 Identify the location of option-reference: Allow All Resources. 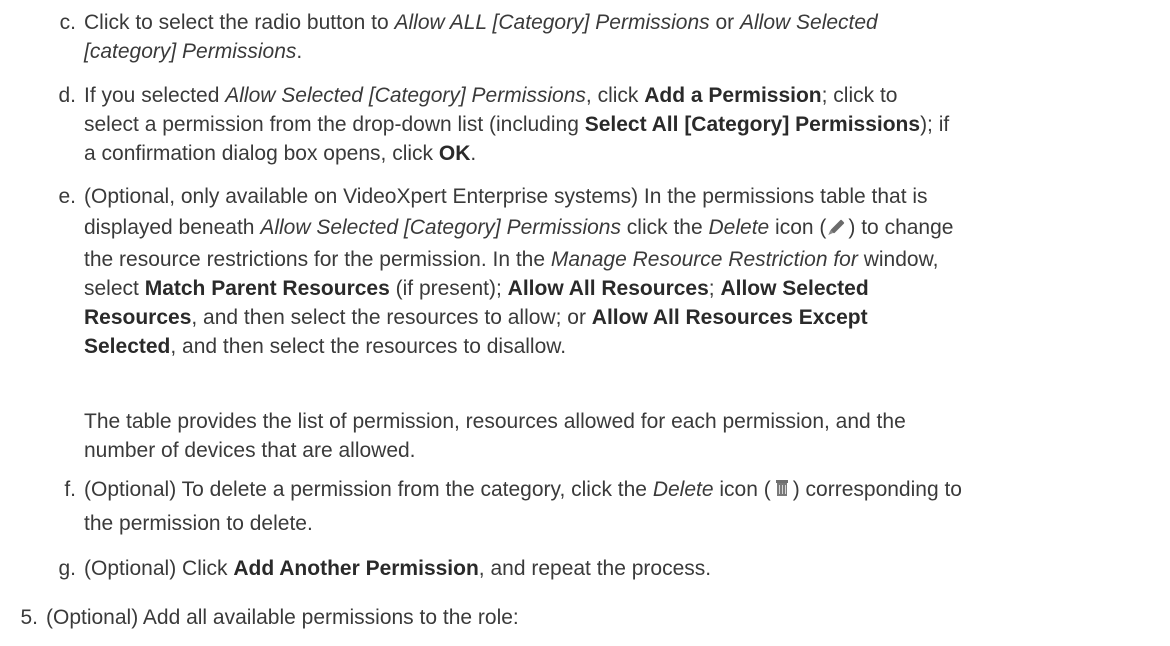
(608, 288).